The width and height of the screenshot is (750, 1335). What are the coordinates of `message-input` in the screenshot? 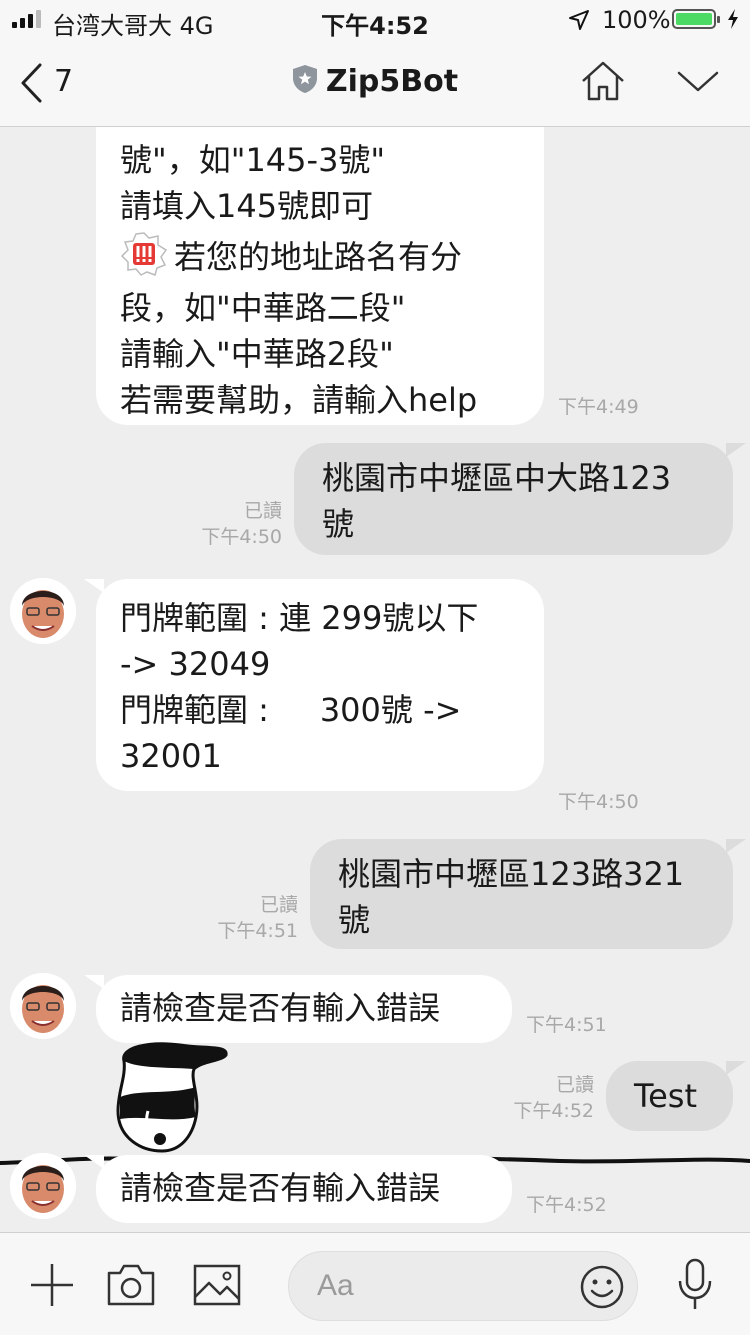 It's located at (432, 1286).